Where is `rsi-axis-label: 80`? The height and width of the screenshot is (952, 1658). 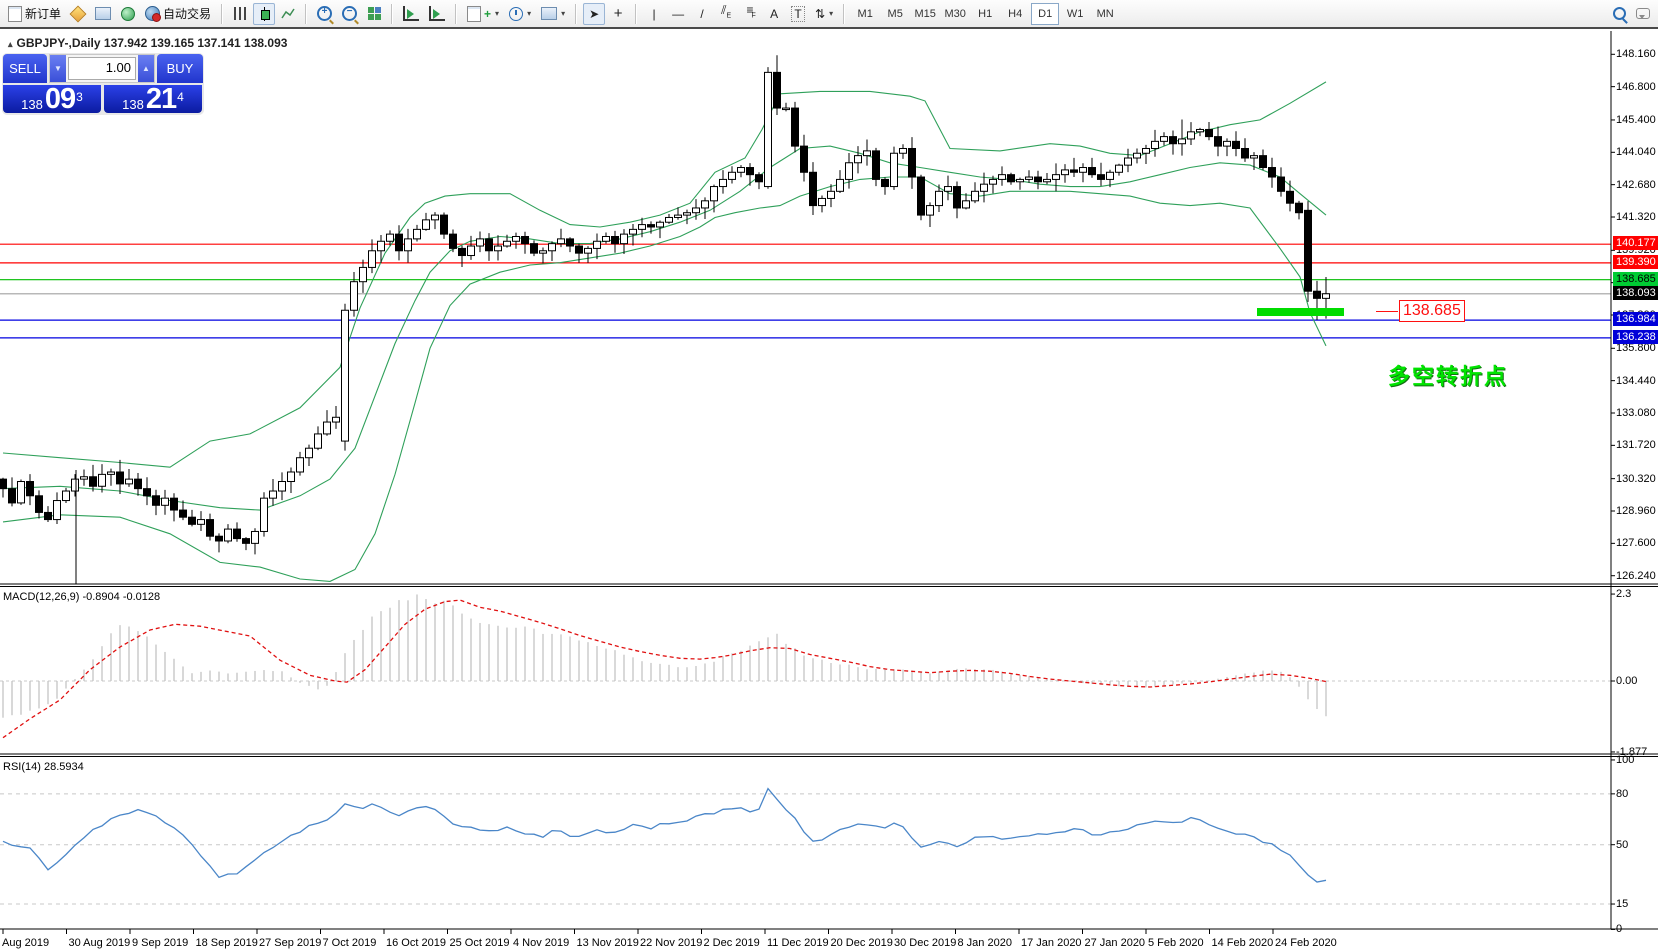 rsi-axis-label: 80 is located at coordinates (1622, 793).